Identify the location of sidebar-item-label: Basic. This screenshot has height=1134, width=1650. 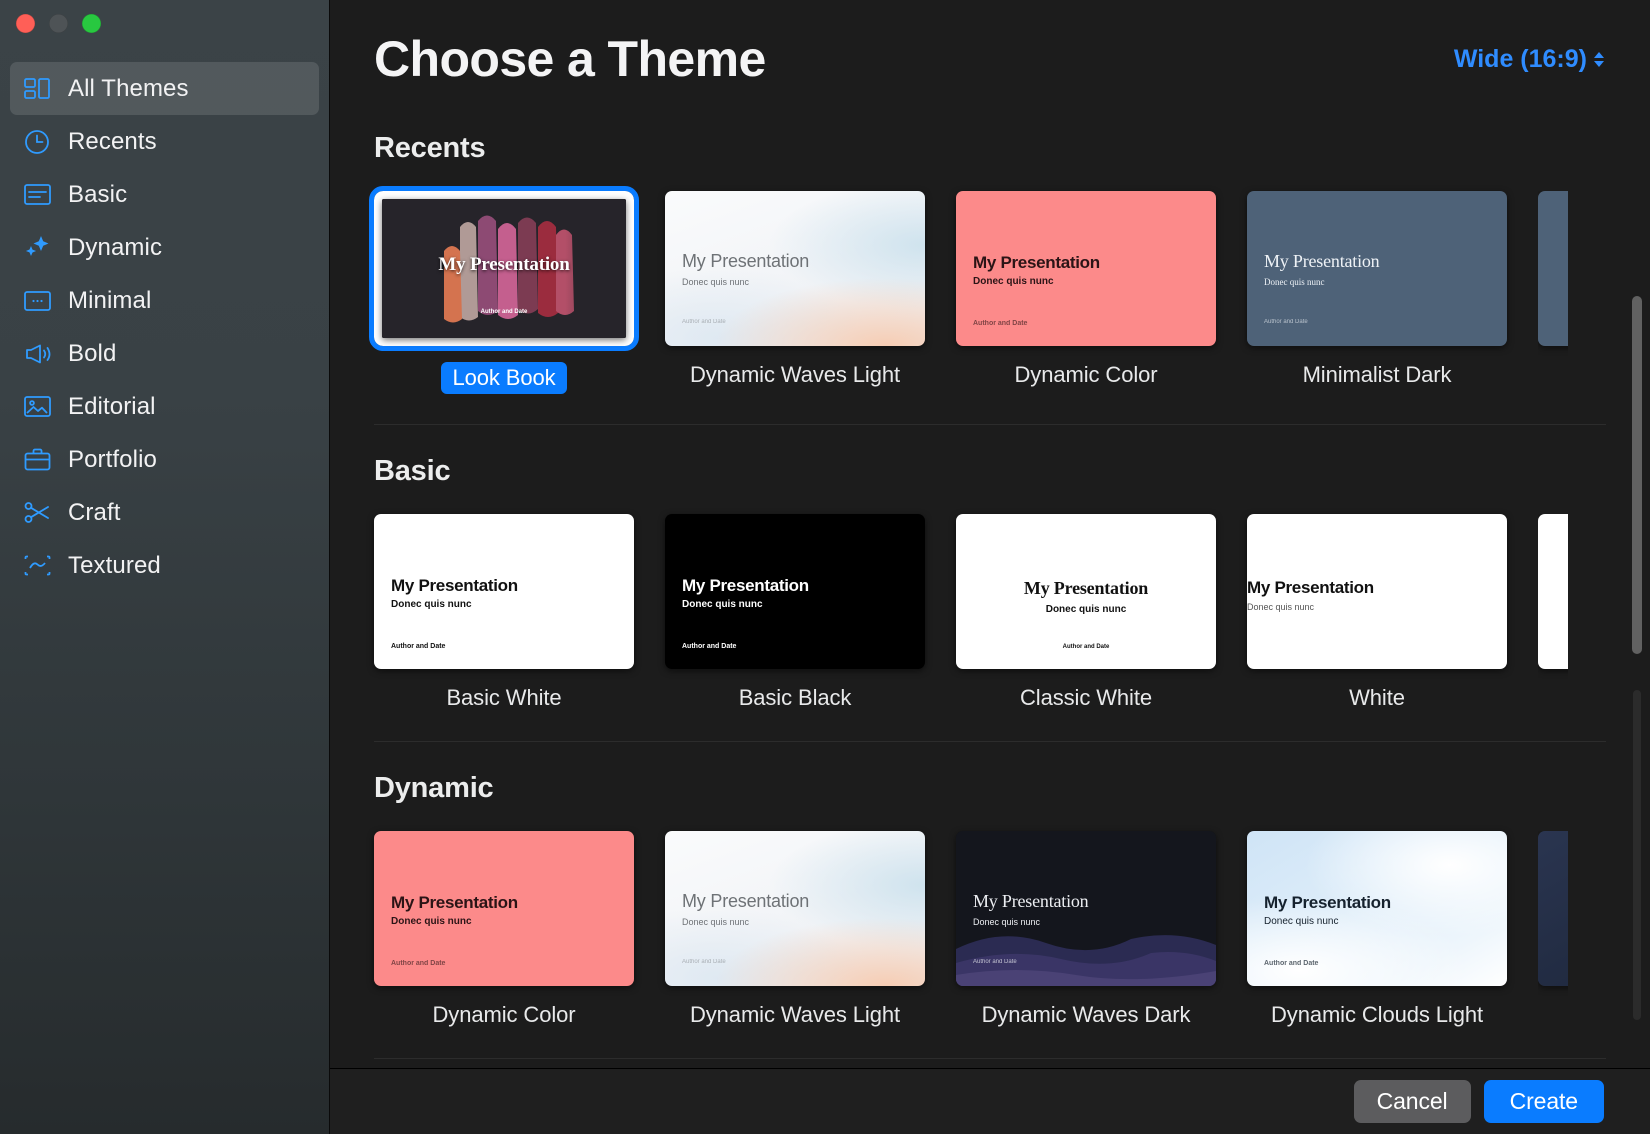
(98, 194).